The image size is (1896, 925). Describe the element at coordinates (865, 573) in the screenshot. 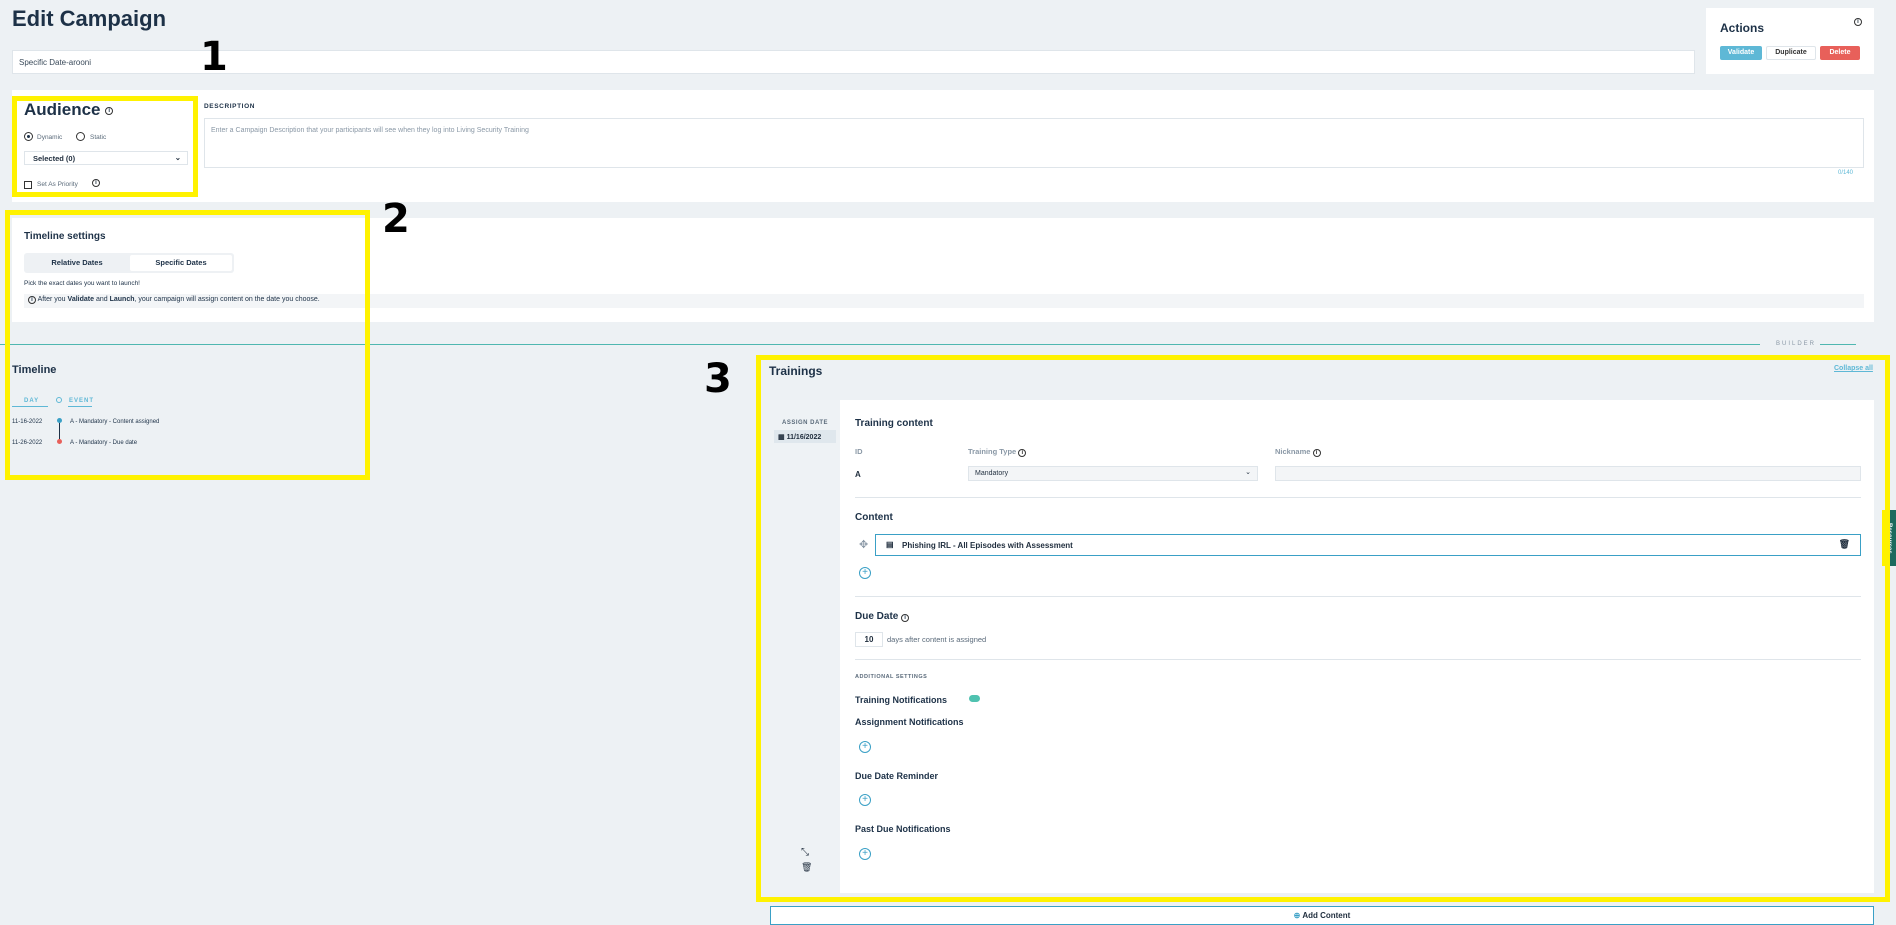

I see `add-content-icon: +` at that location.